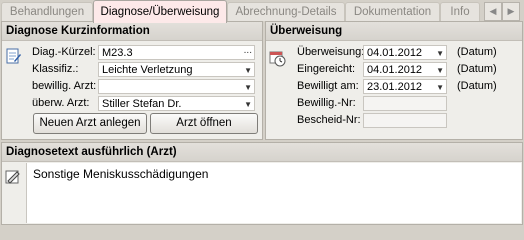 The image size is (524, 240). What do you see at coordinates (64, 86) in the screenshot?
I see `bewillig-arzt-label: bewillig. Arzt:` at bounding box center [64, 86].